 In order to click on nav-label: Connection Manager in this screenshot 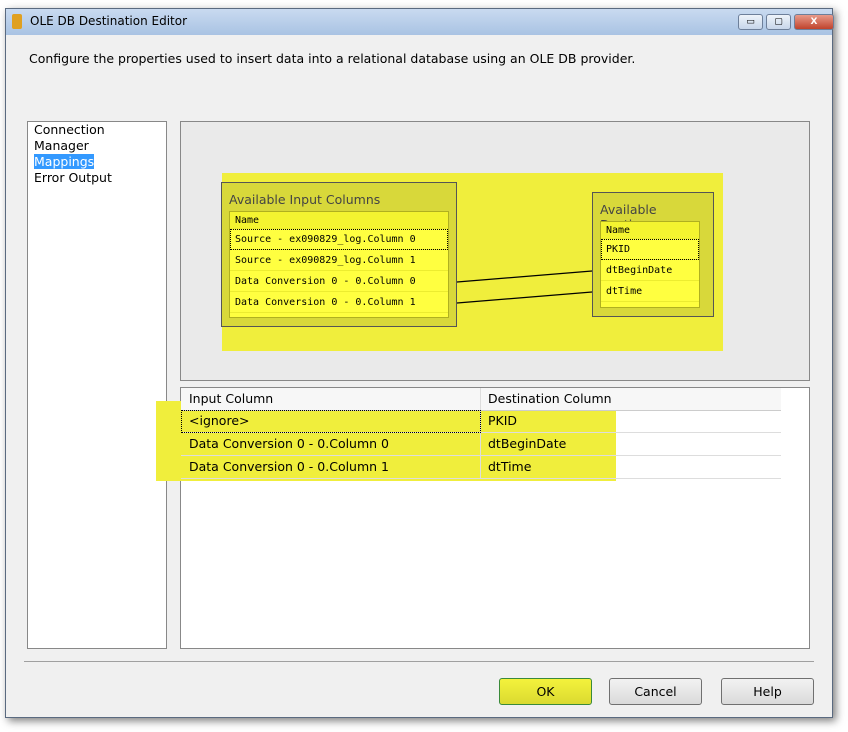, I will do `click(69, 137)`.